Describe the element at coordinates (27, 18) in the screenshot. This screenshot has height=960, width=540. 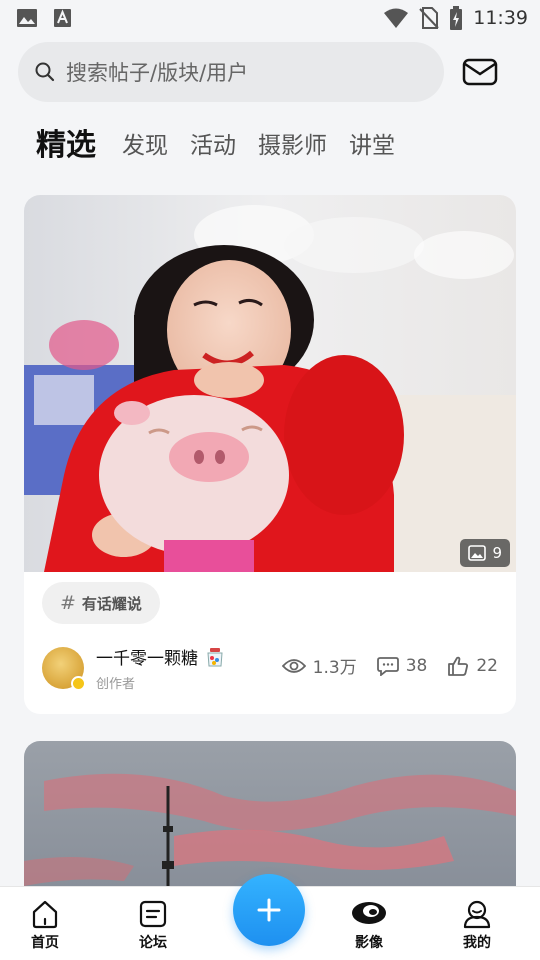
I see `gallery-notification-icon` at that location.